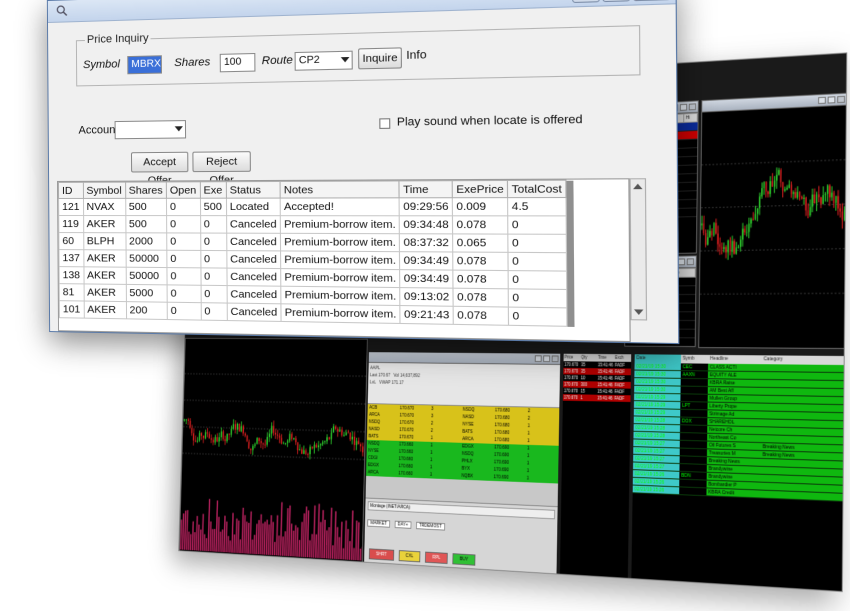 This screenshot has width=850, height=611. What do you see at coordinates (345, 59) in the screenshot?
I see `chevron-down-icon` at bounding box center [345, 59].